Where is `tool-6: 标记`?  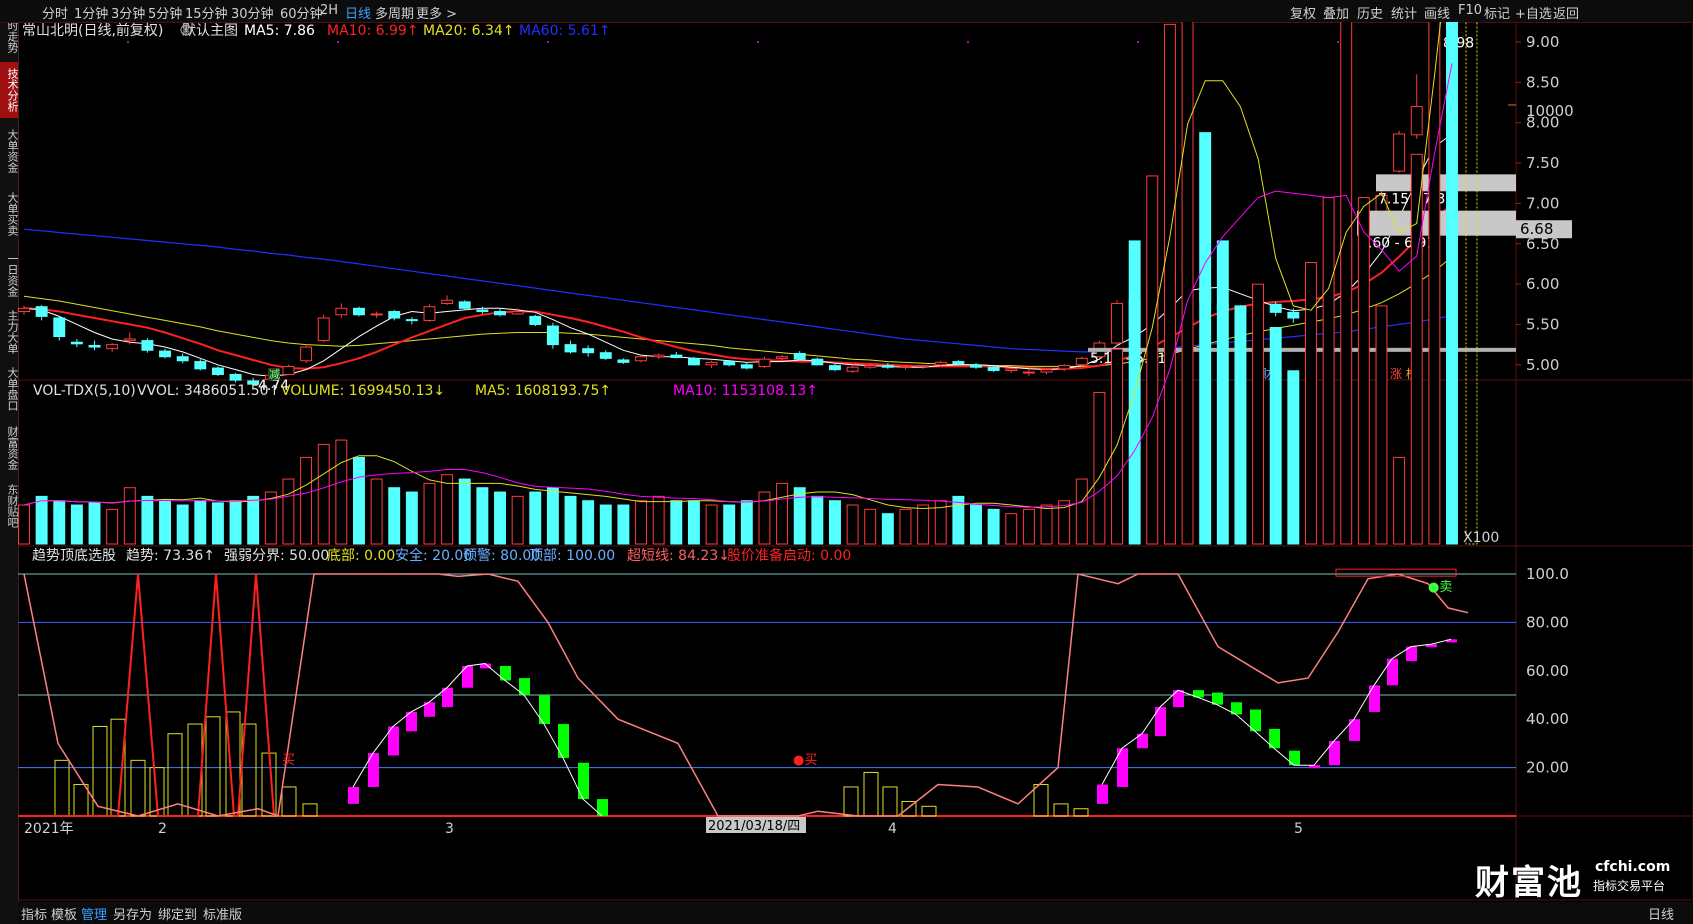
tool-6: 标记 is located at coordinates (1497, 12).